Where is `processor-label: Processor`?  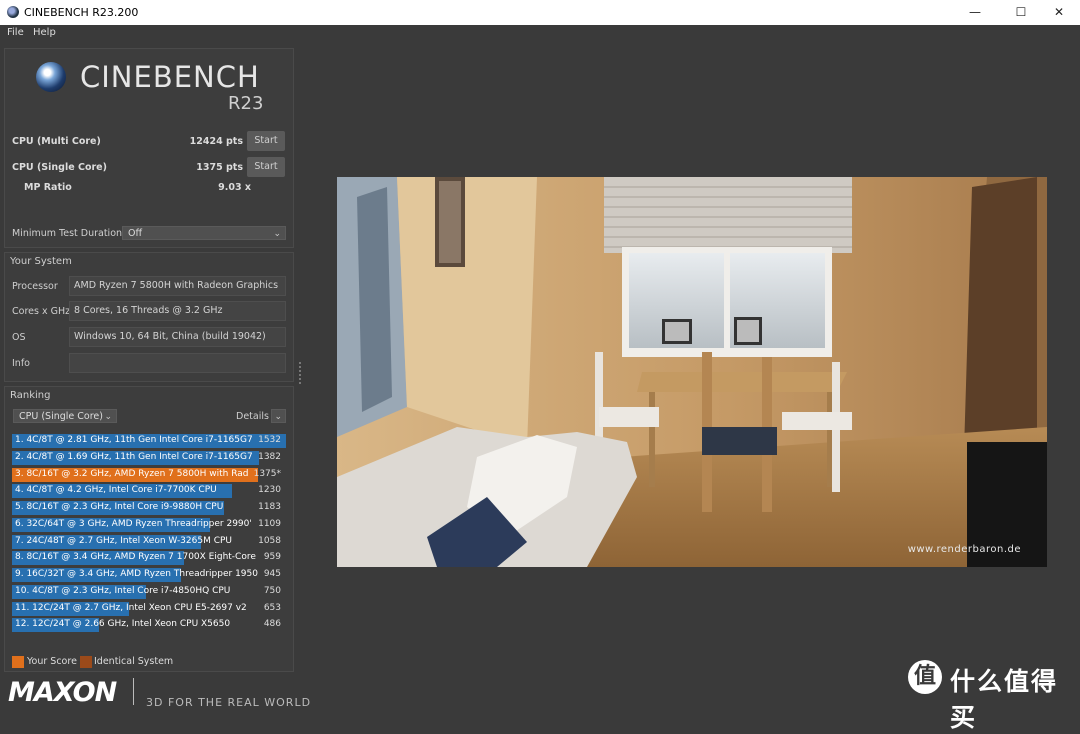
processor-label: Processor is located at coordinates (35, 286).